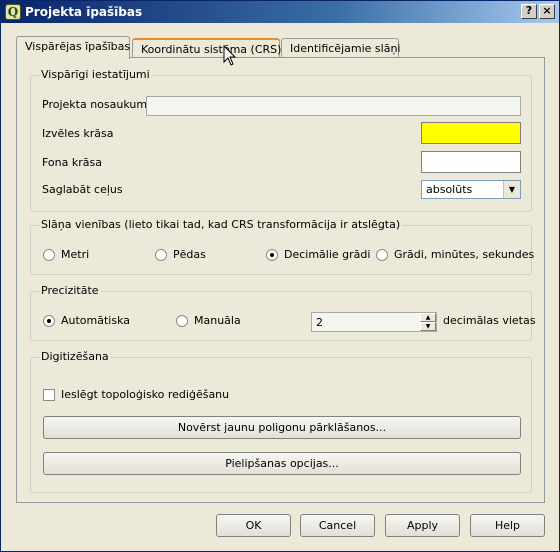  I want to click on general-settings-title: Vispārīgi iestatījumi, so click(95, 74).